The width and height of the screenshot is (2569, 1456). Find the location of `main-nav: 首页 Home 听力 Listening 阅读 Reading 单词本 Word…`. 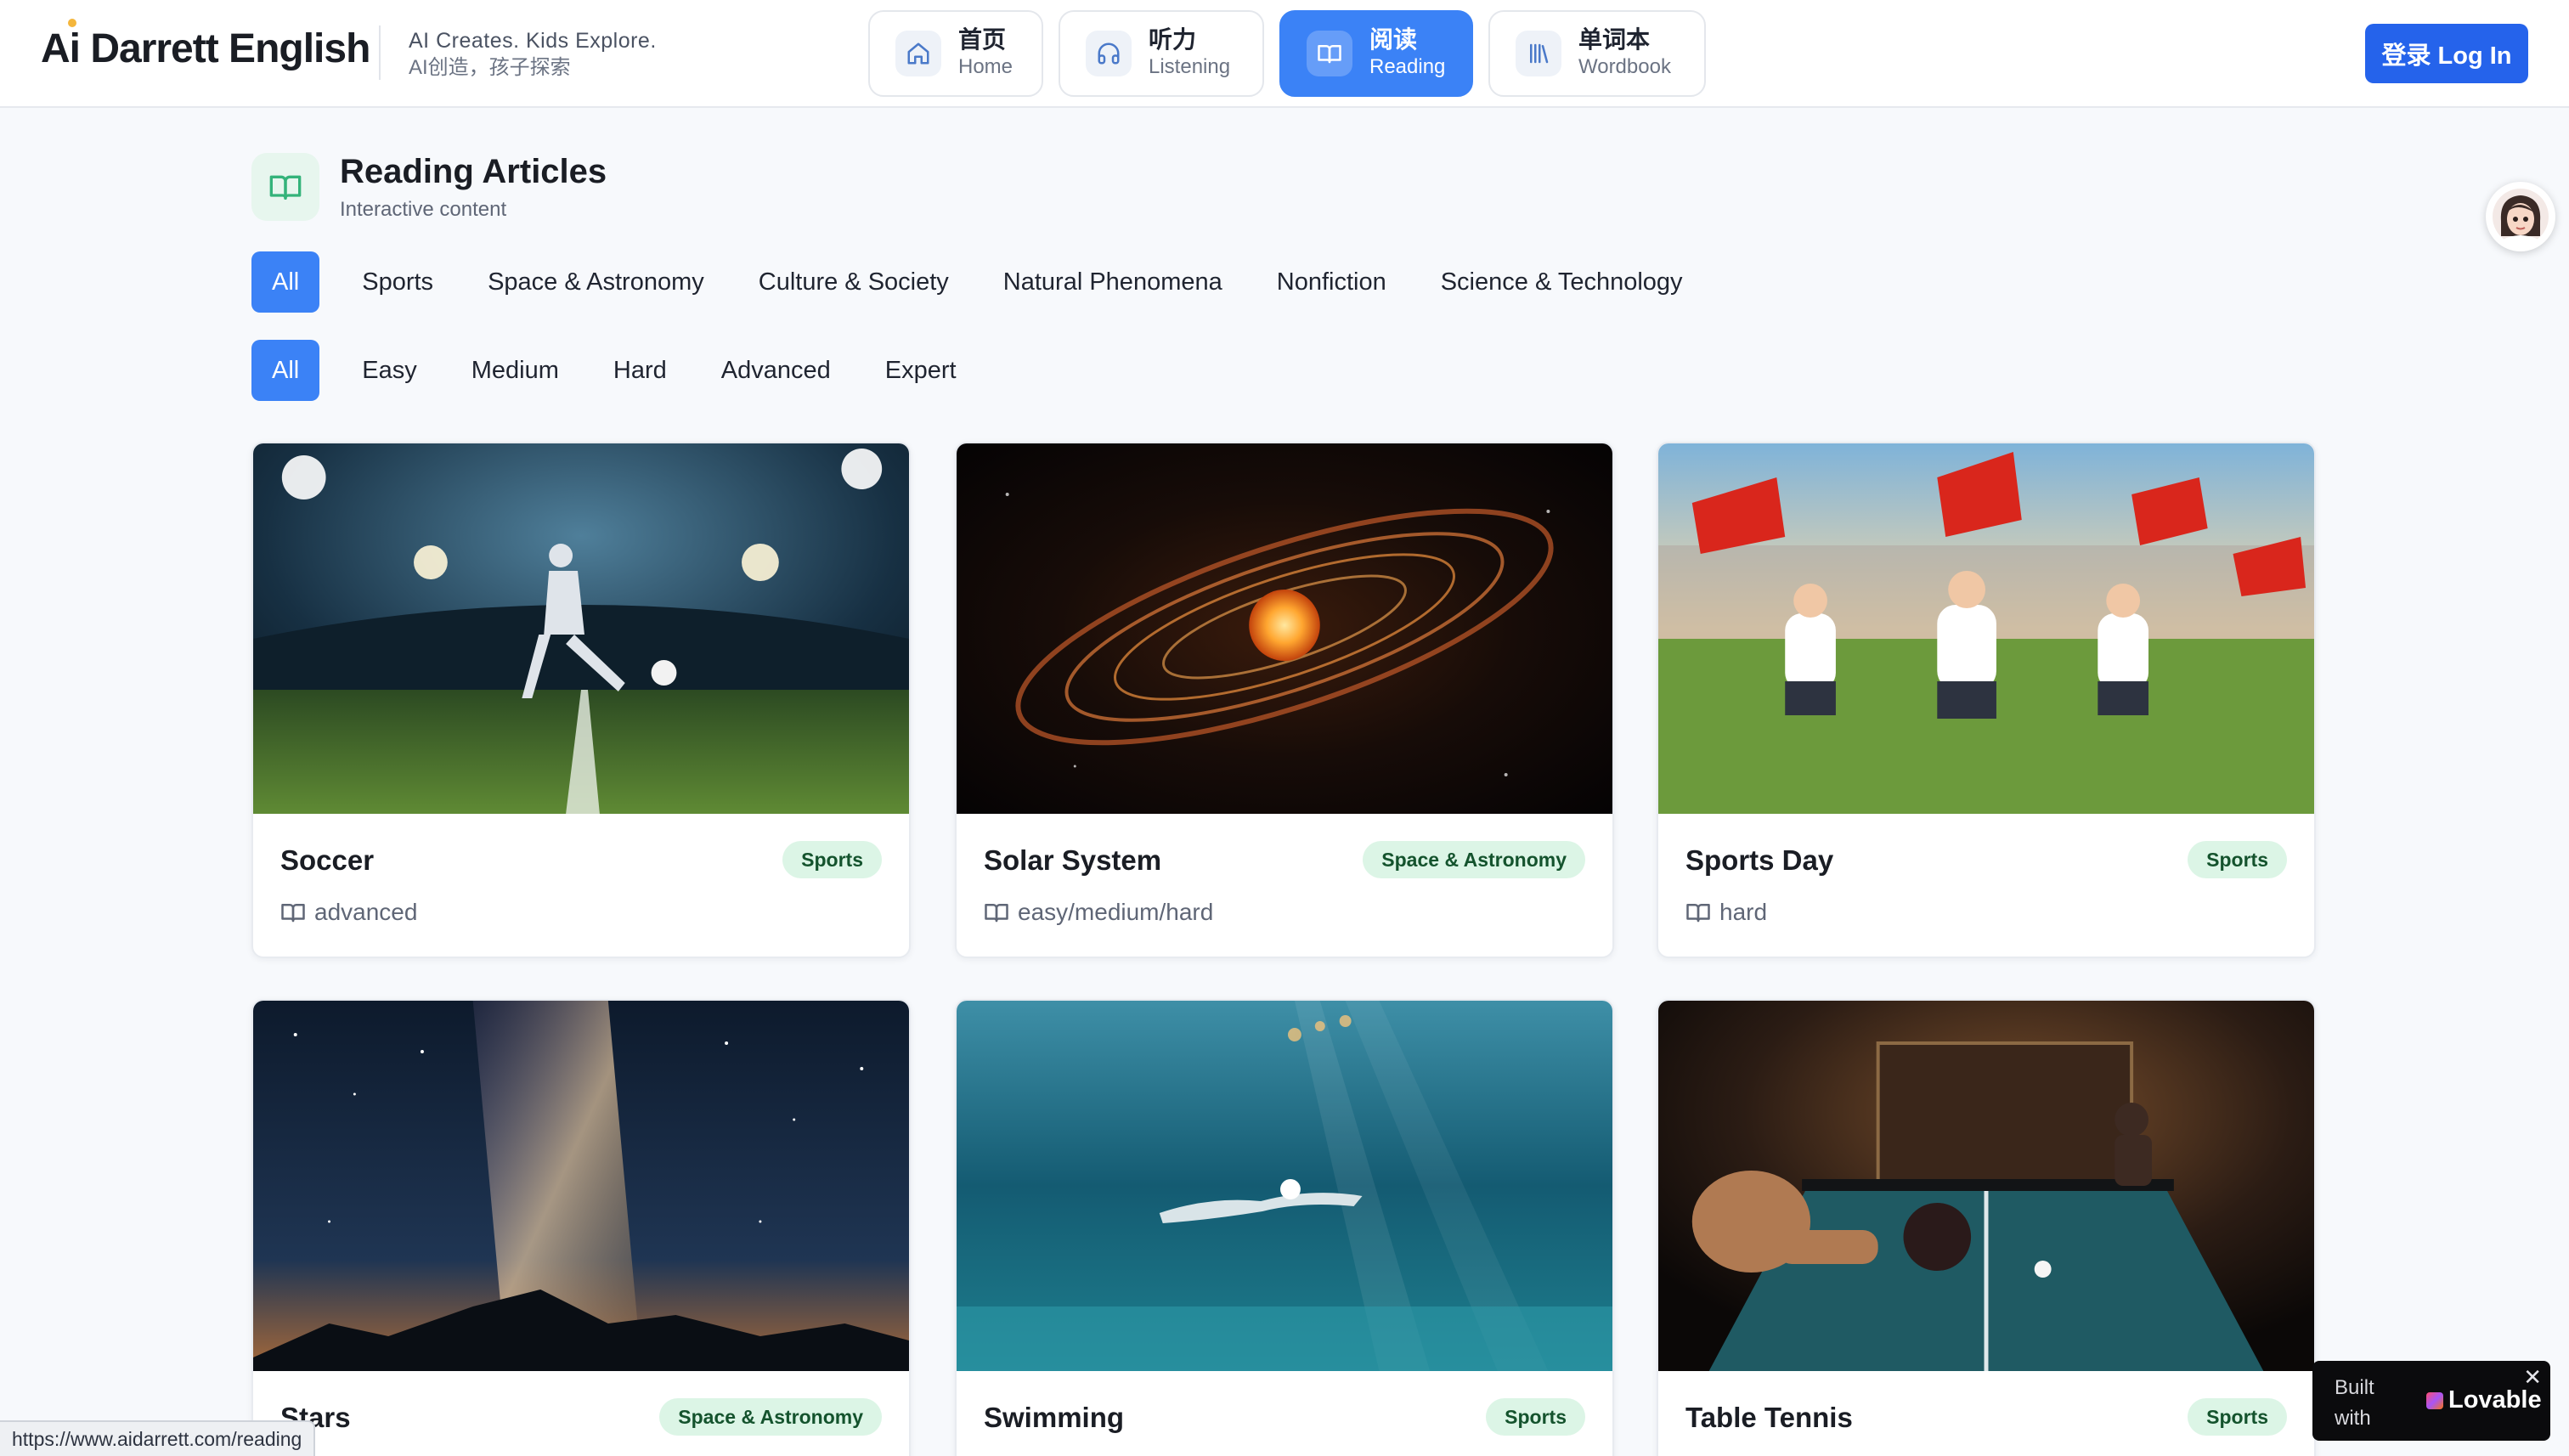

main-nav: 首页 Home 听力 Listening 阅读 Reading 单词本 Word… is located at coordinates (1287, 53).